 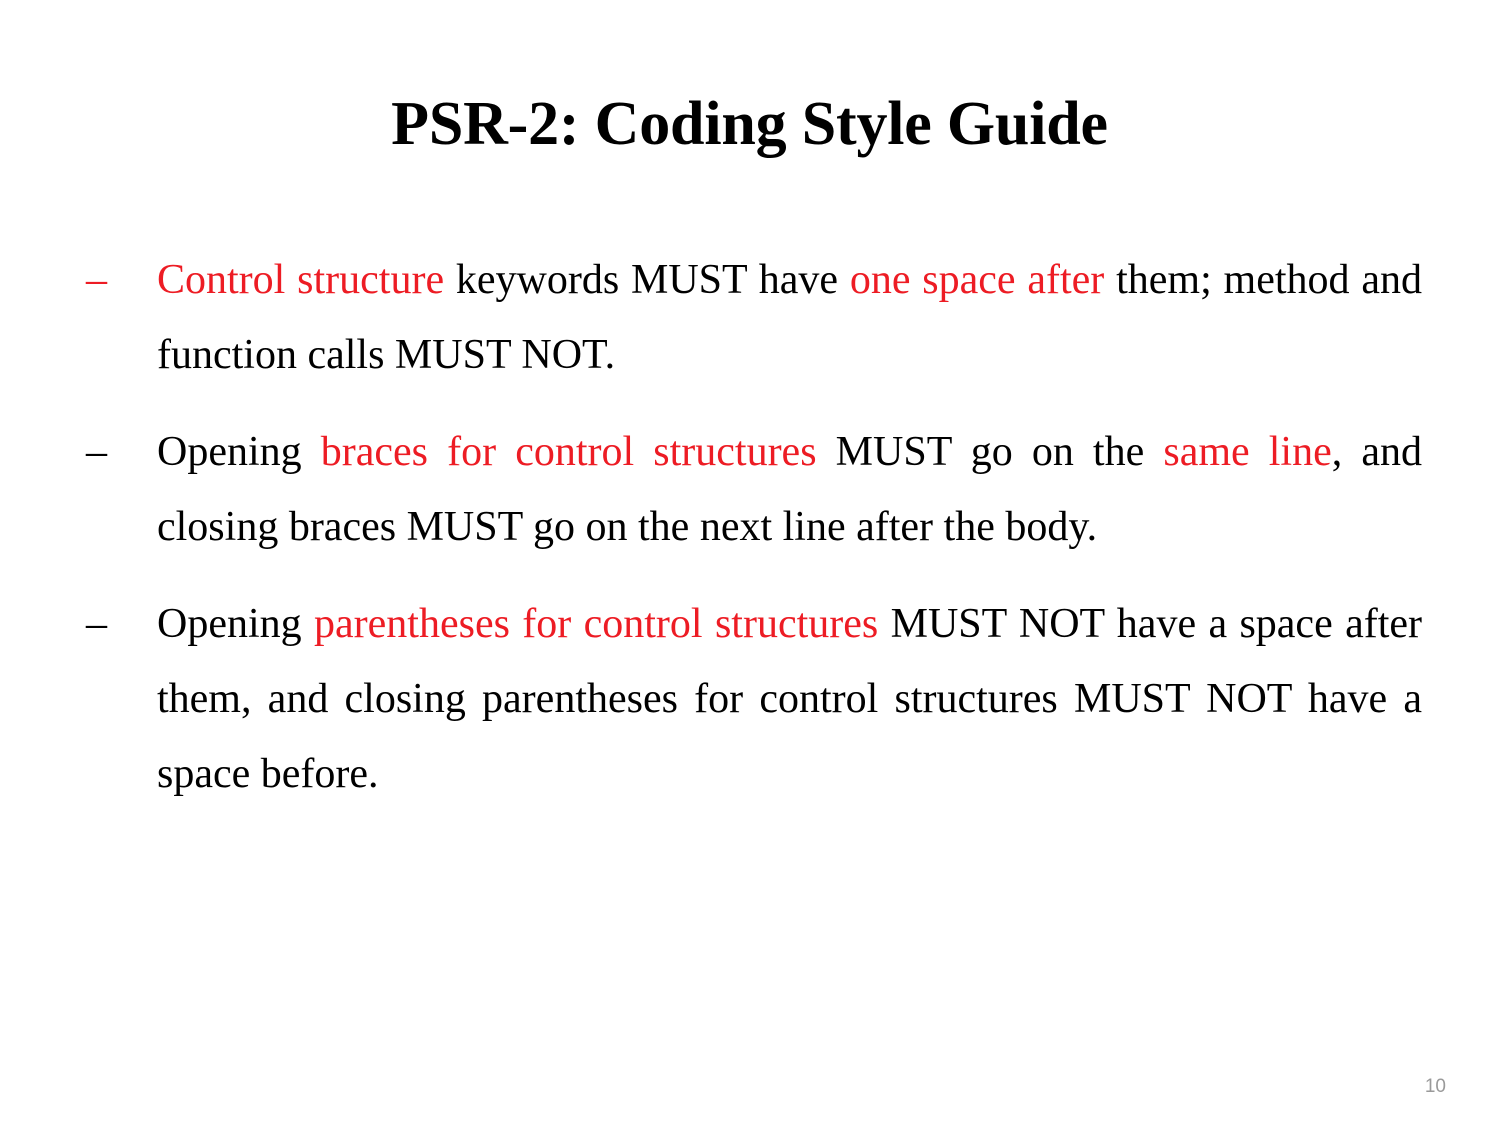 I want to click on highlight-phrase: same line, so click(x=1247, y=452).